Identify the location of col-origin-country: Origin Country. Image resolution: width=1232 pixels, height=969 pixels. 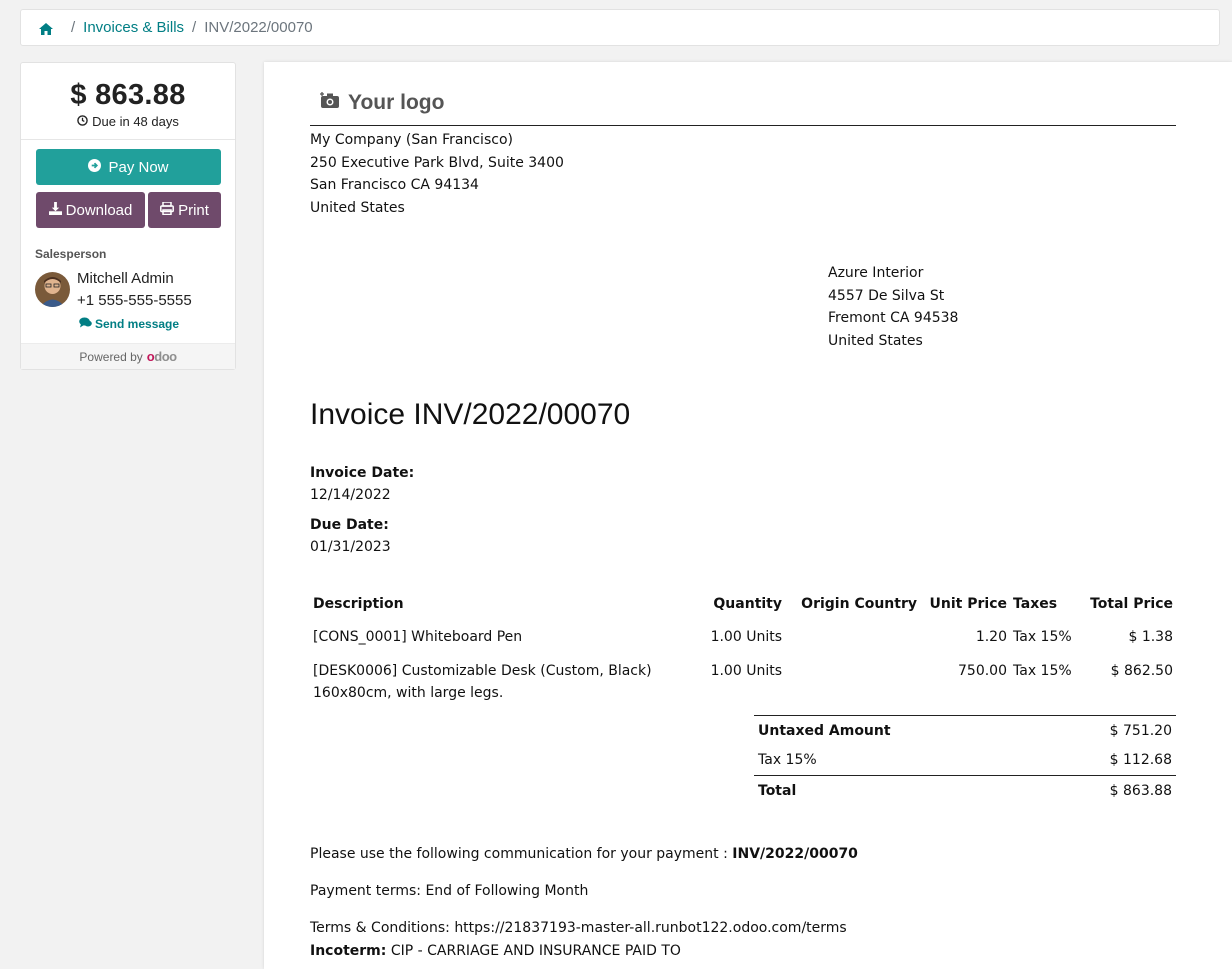
(859, 604).